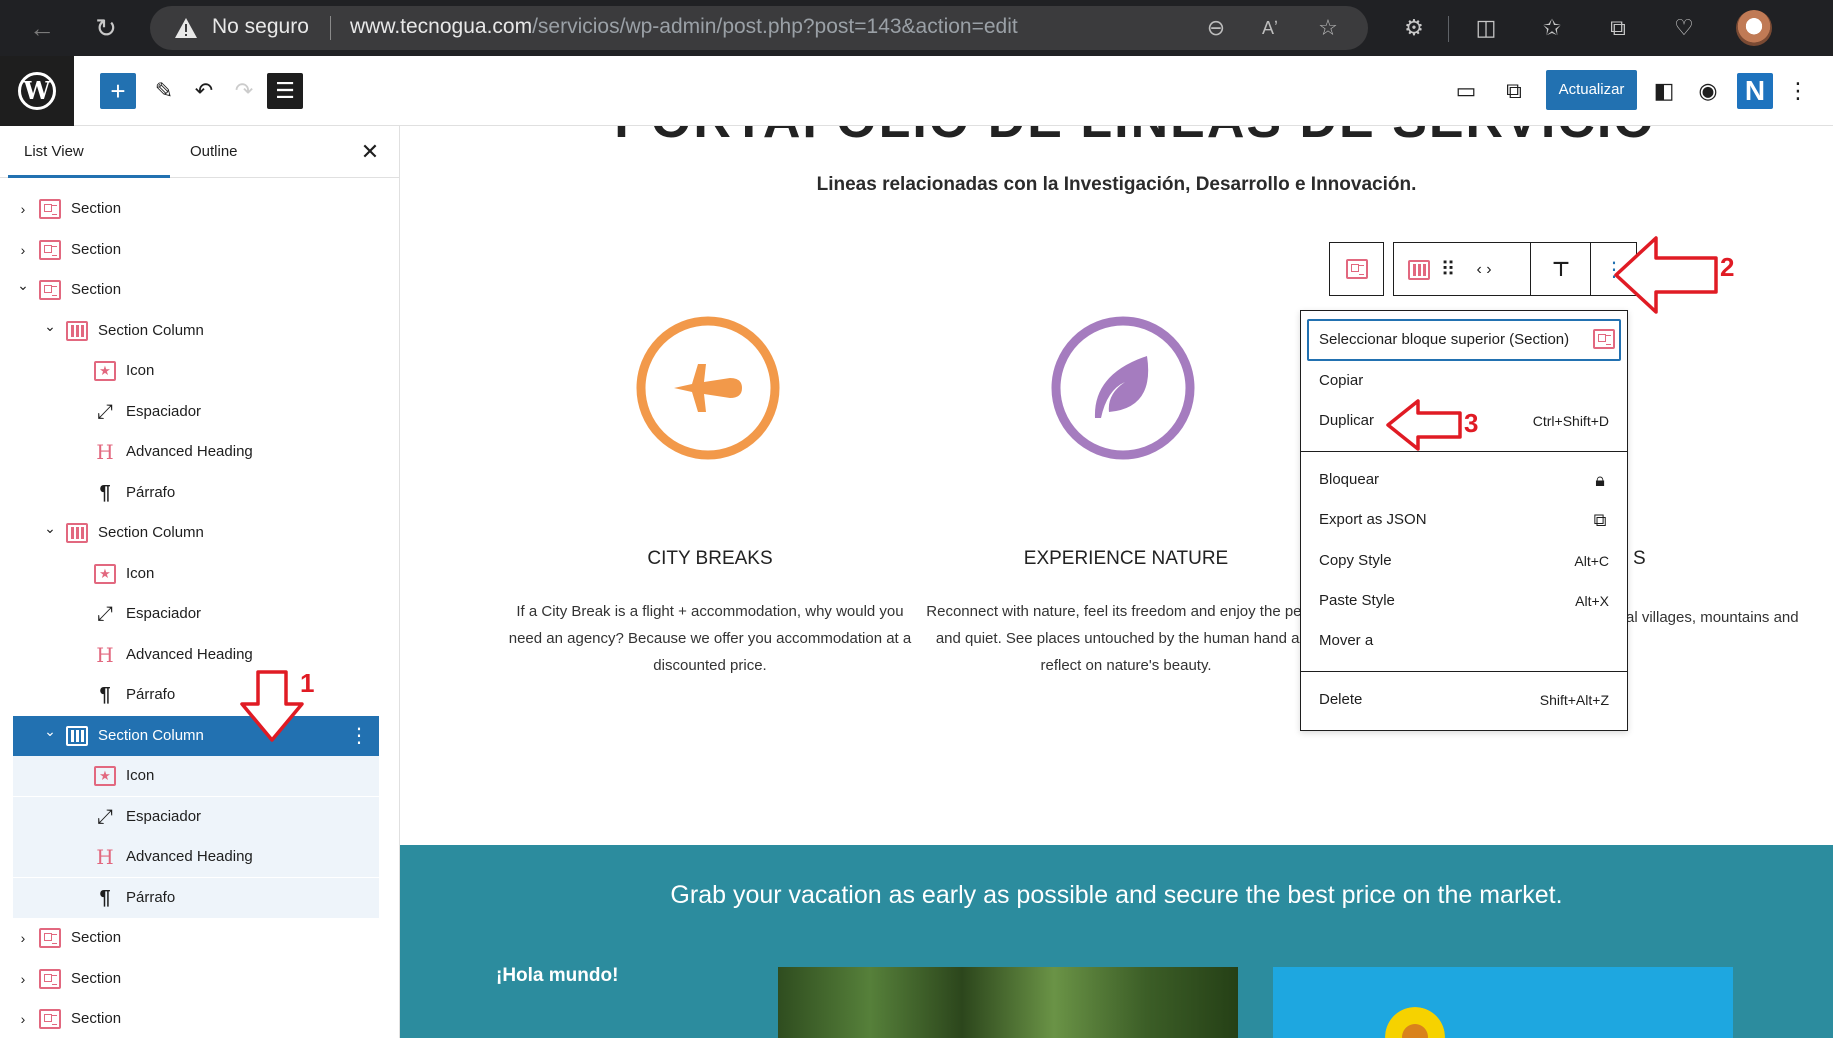 This screenshot has height=1039, width=1833. Describe the element at coordinates (1552, 28) in the screenshot. I see `favorites-icon: ✩` at that location.